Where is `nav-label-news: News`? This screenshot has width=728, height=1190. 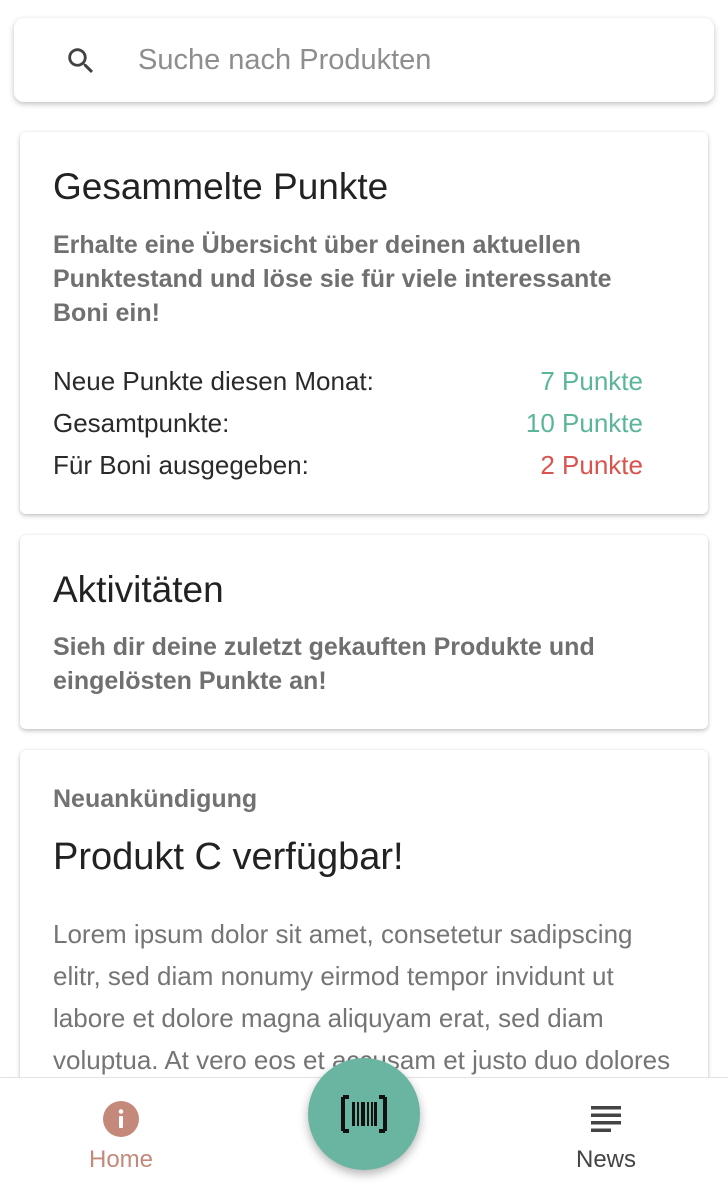 nav-label-news: News is located at coordinates (605, 1159).